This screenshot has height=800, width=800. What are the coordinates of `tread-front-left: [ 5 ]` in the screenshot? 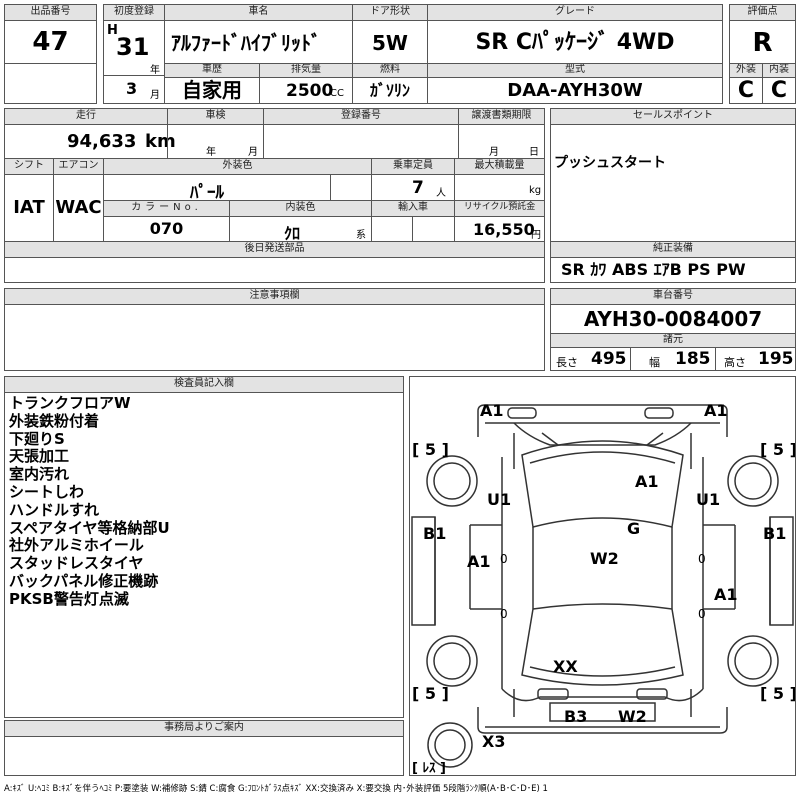 It's located at (430, 449).